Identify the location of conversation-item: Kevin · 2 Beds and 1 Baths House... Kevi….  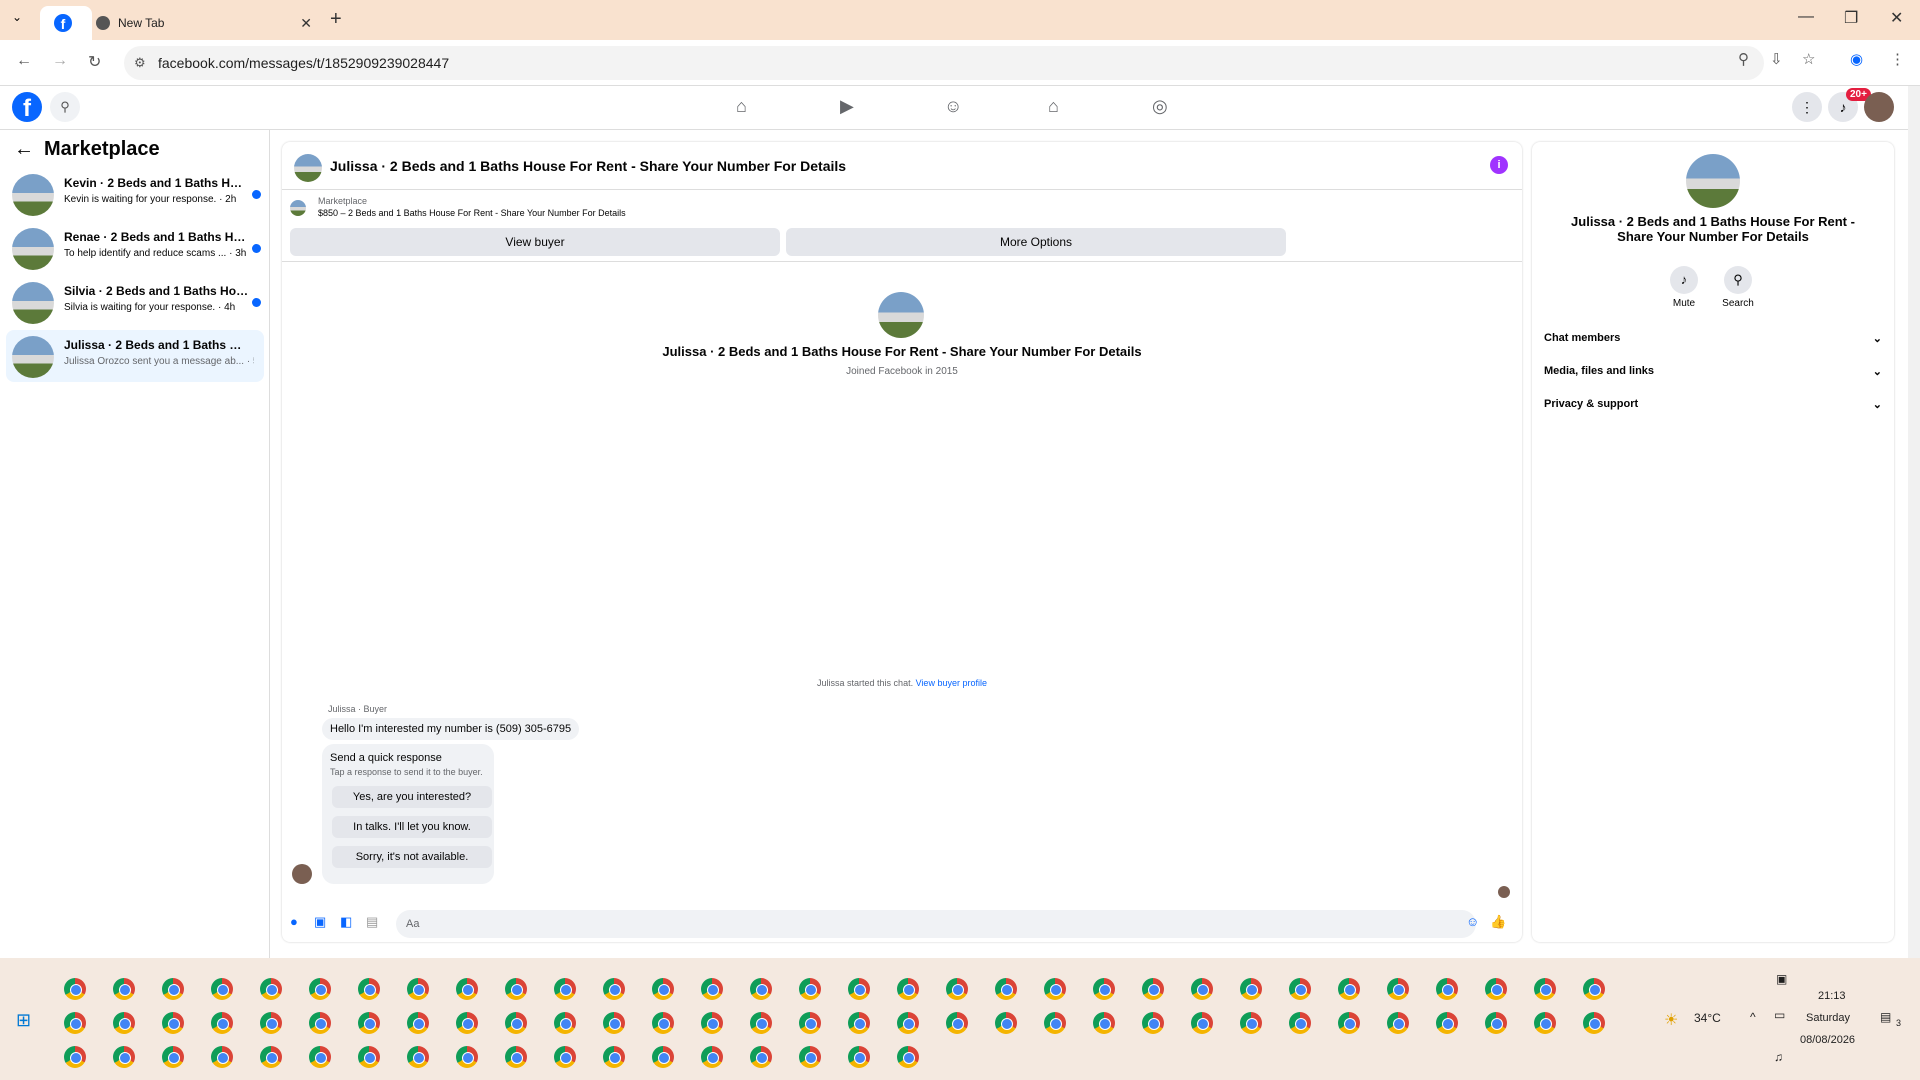
(135, 194).